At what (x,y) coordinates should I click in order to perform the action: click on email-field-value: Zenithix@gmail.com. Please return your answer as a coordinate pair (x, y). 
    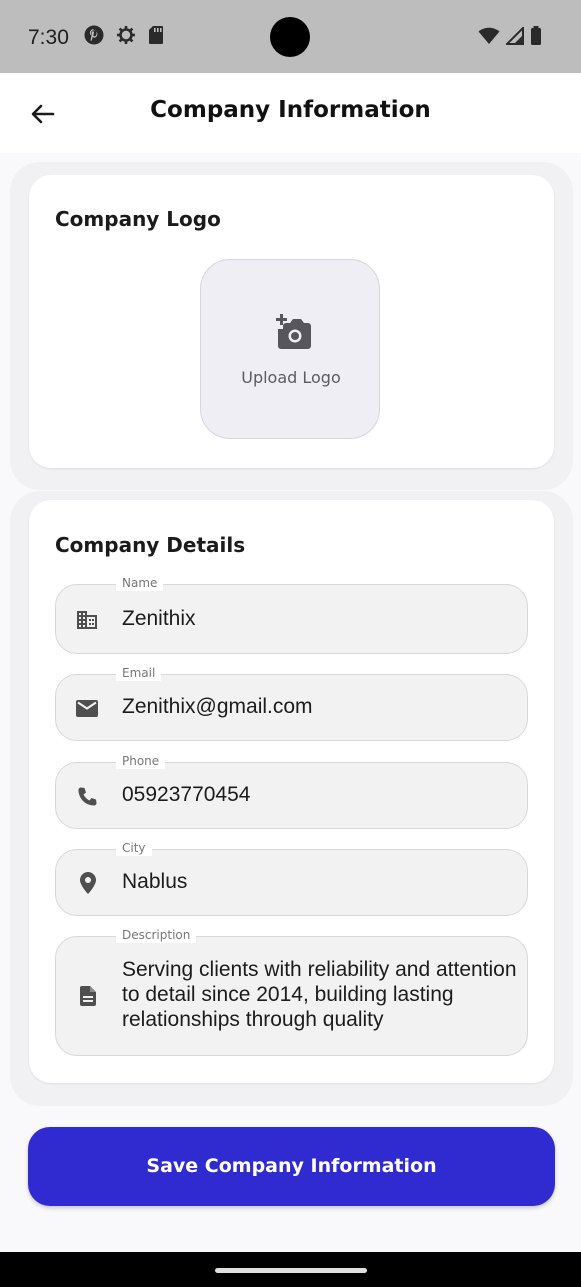
    Looking at the image, I should click on (217, 706).